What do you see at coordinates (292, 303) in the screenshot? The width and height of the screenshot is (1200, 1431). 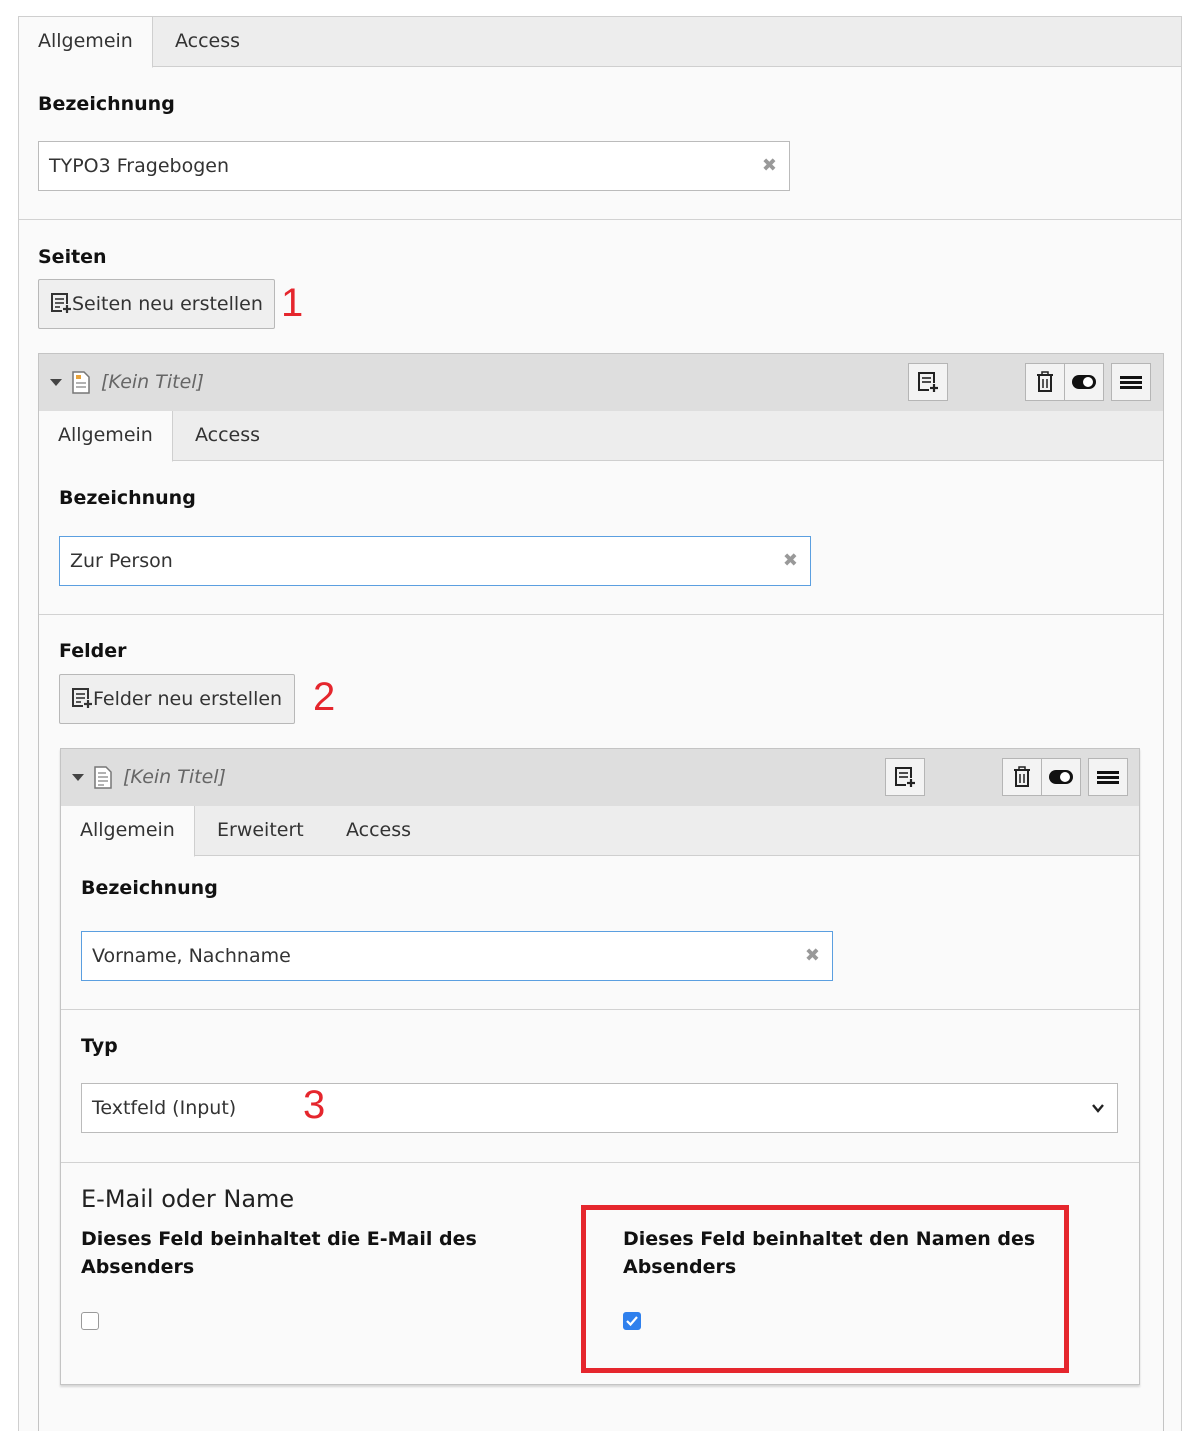 I see `annotation-marker-1: 1` at bounding box center [292, 303].